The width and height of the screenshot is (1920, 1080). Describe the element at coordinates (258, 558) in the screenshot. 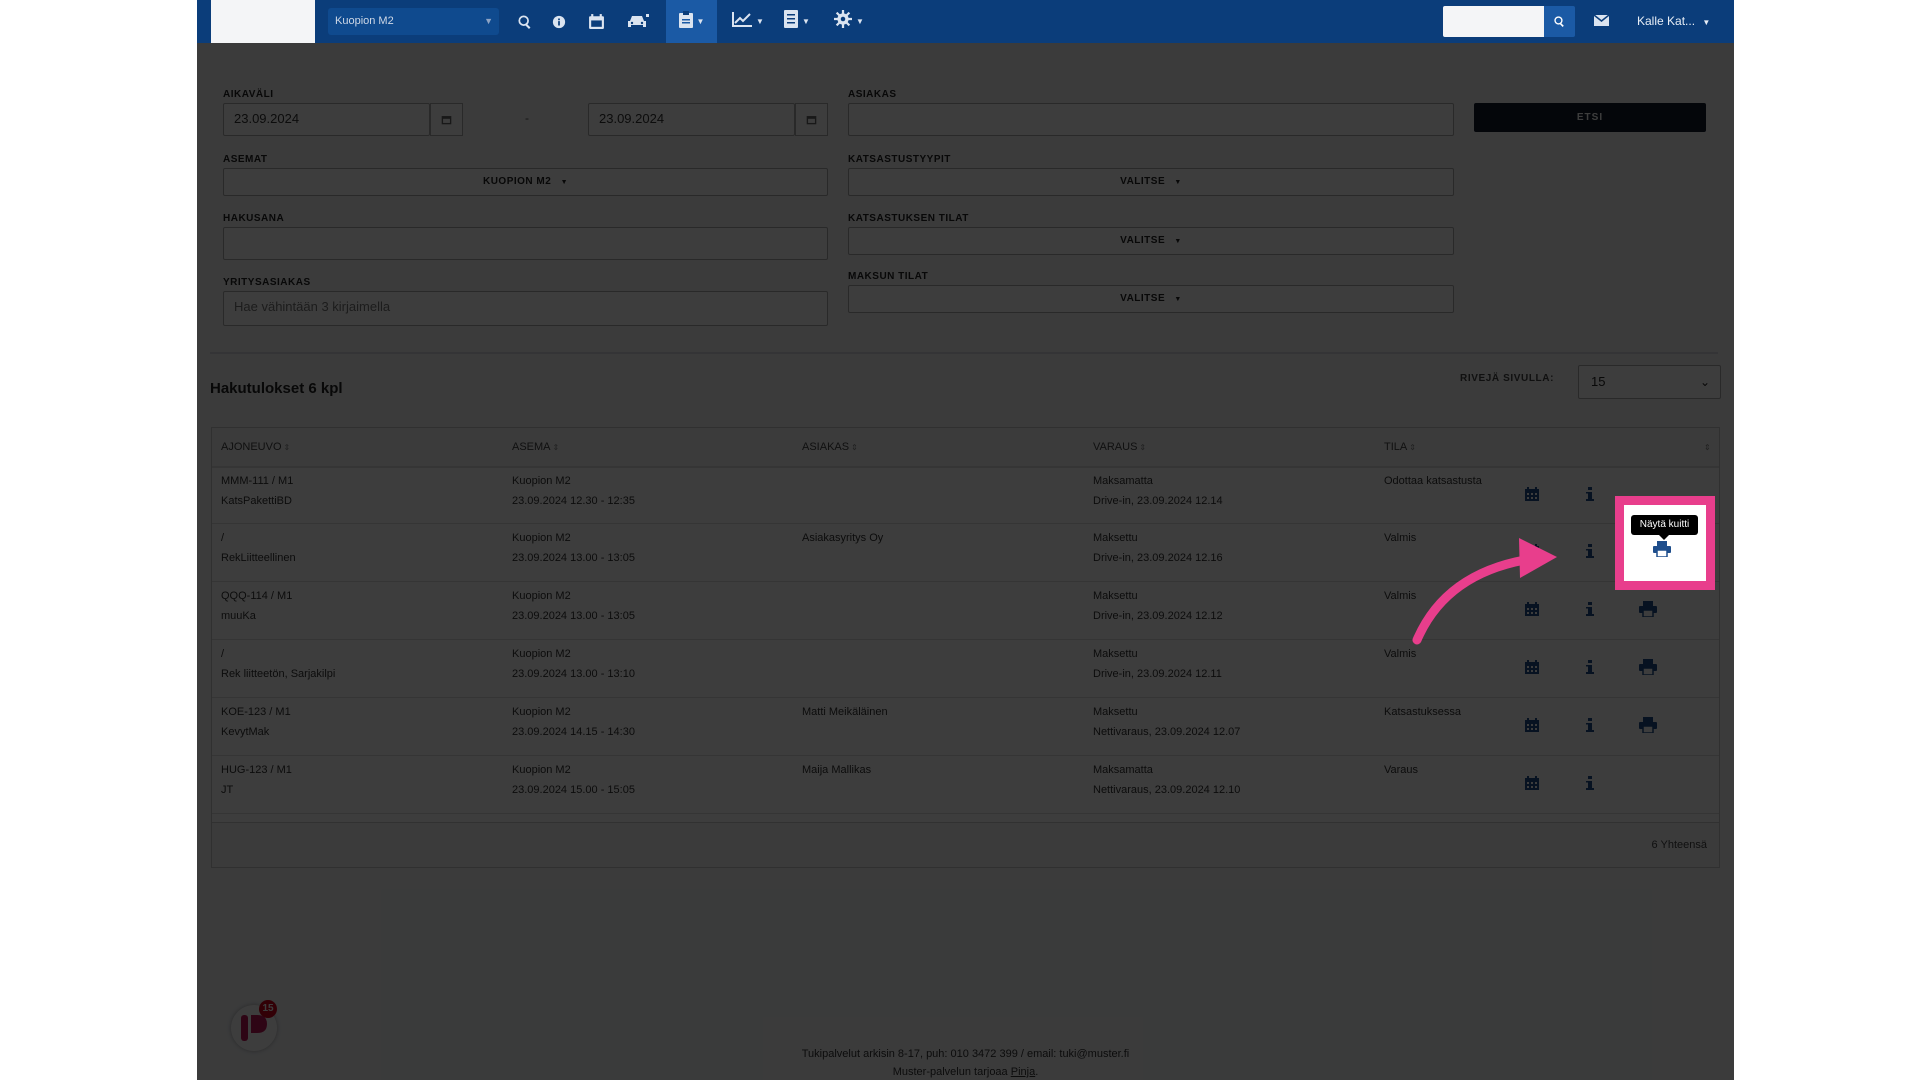

I see `cell-vehicle2: RekLiitteellinen` at that location.